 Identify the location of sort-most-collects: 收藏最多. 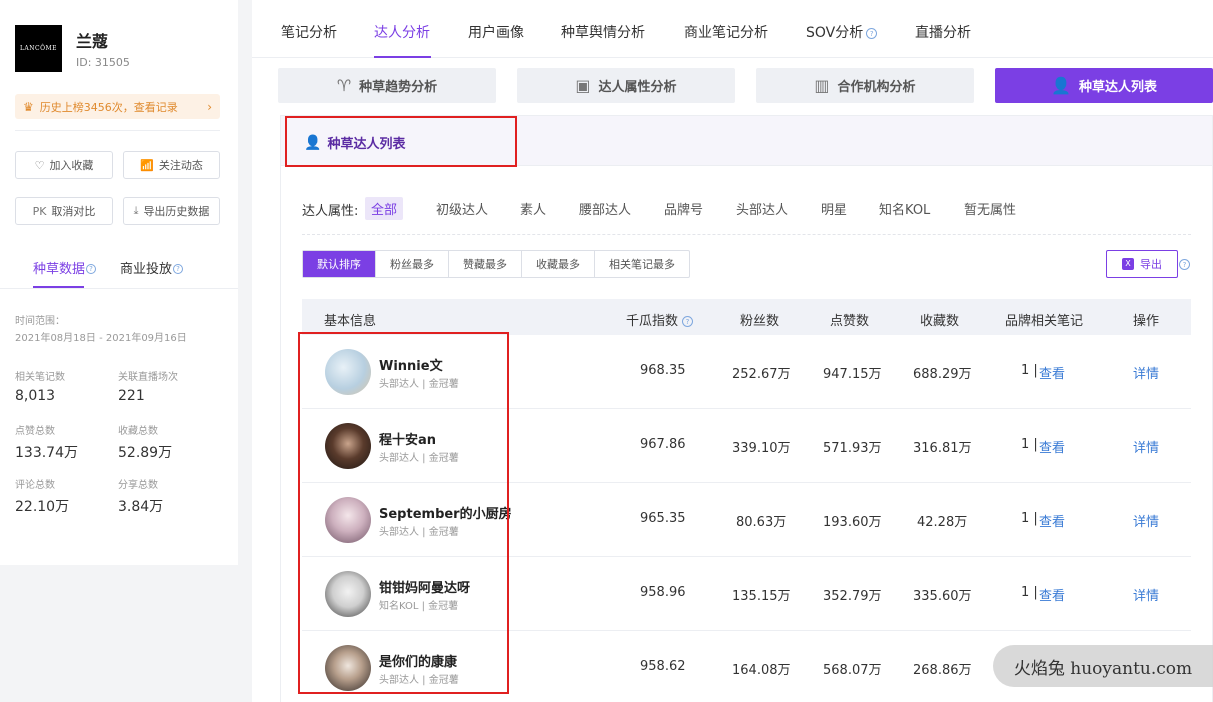
(557, 264).